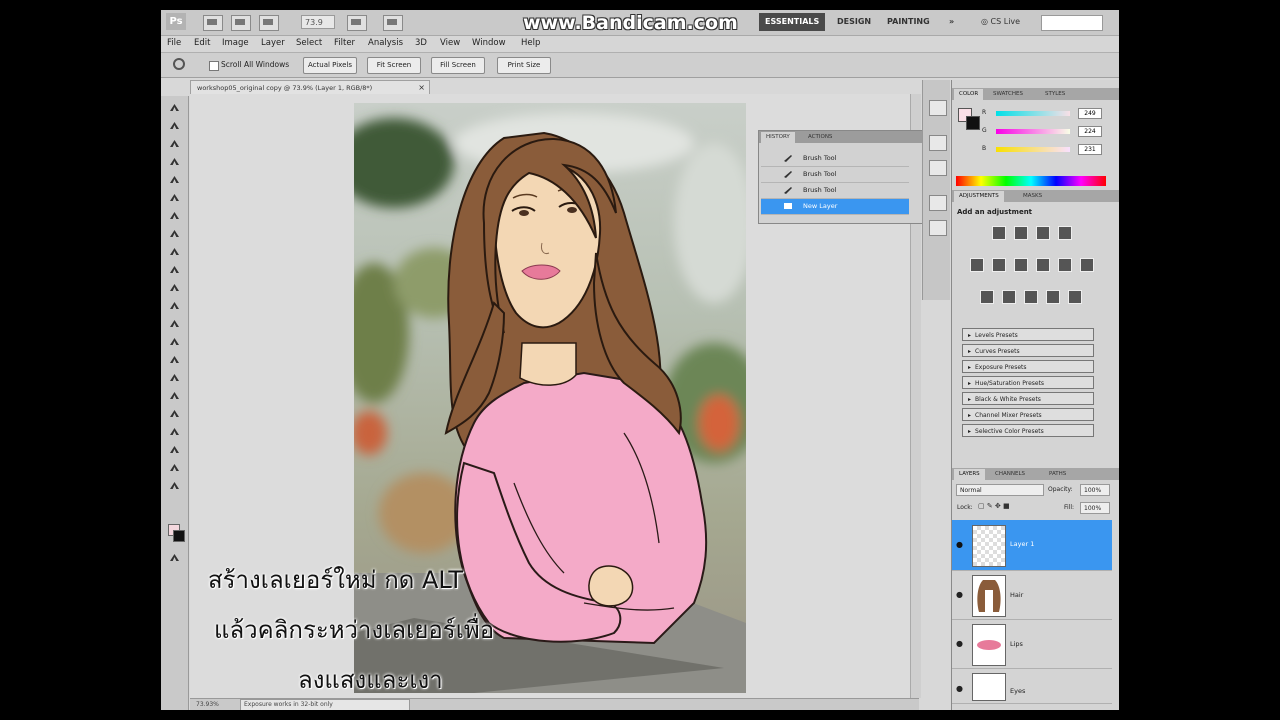 The image size is (1280, 720). What do you see at coordinates (778, 137) in the screenshot?
I see `tab-history: HISTORY` at bounding box center [778, 137].